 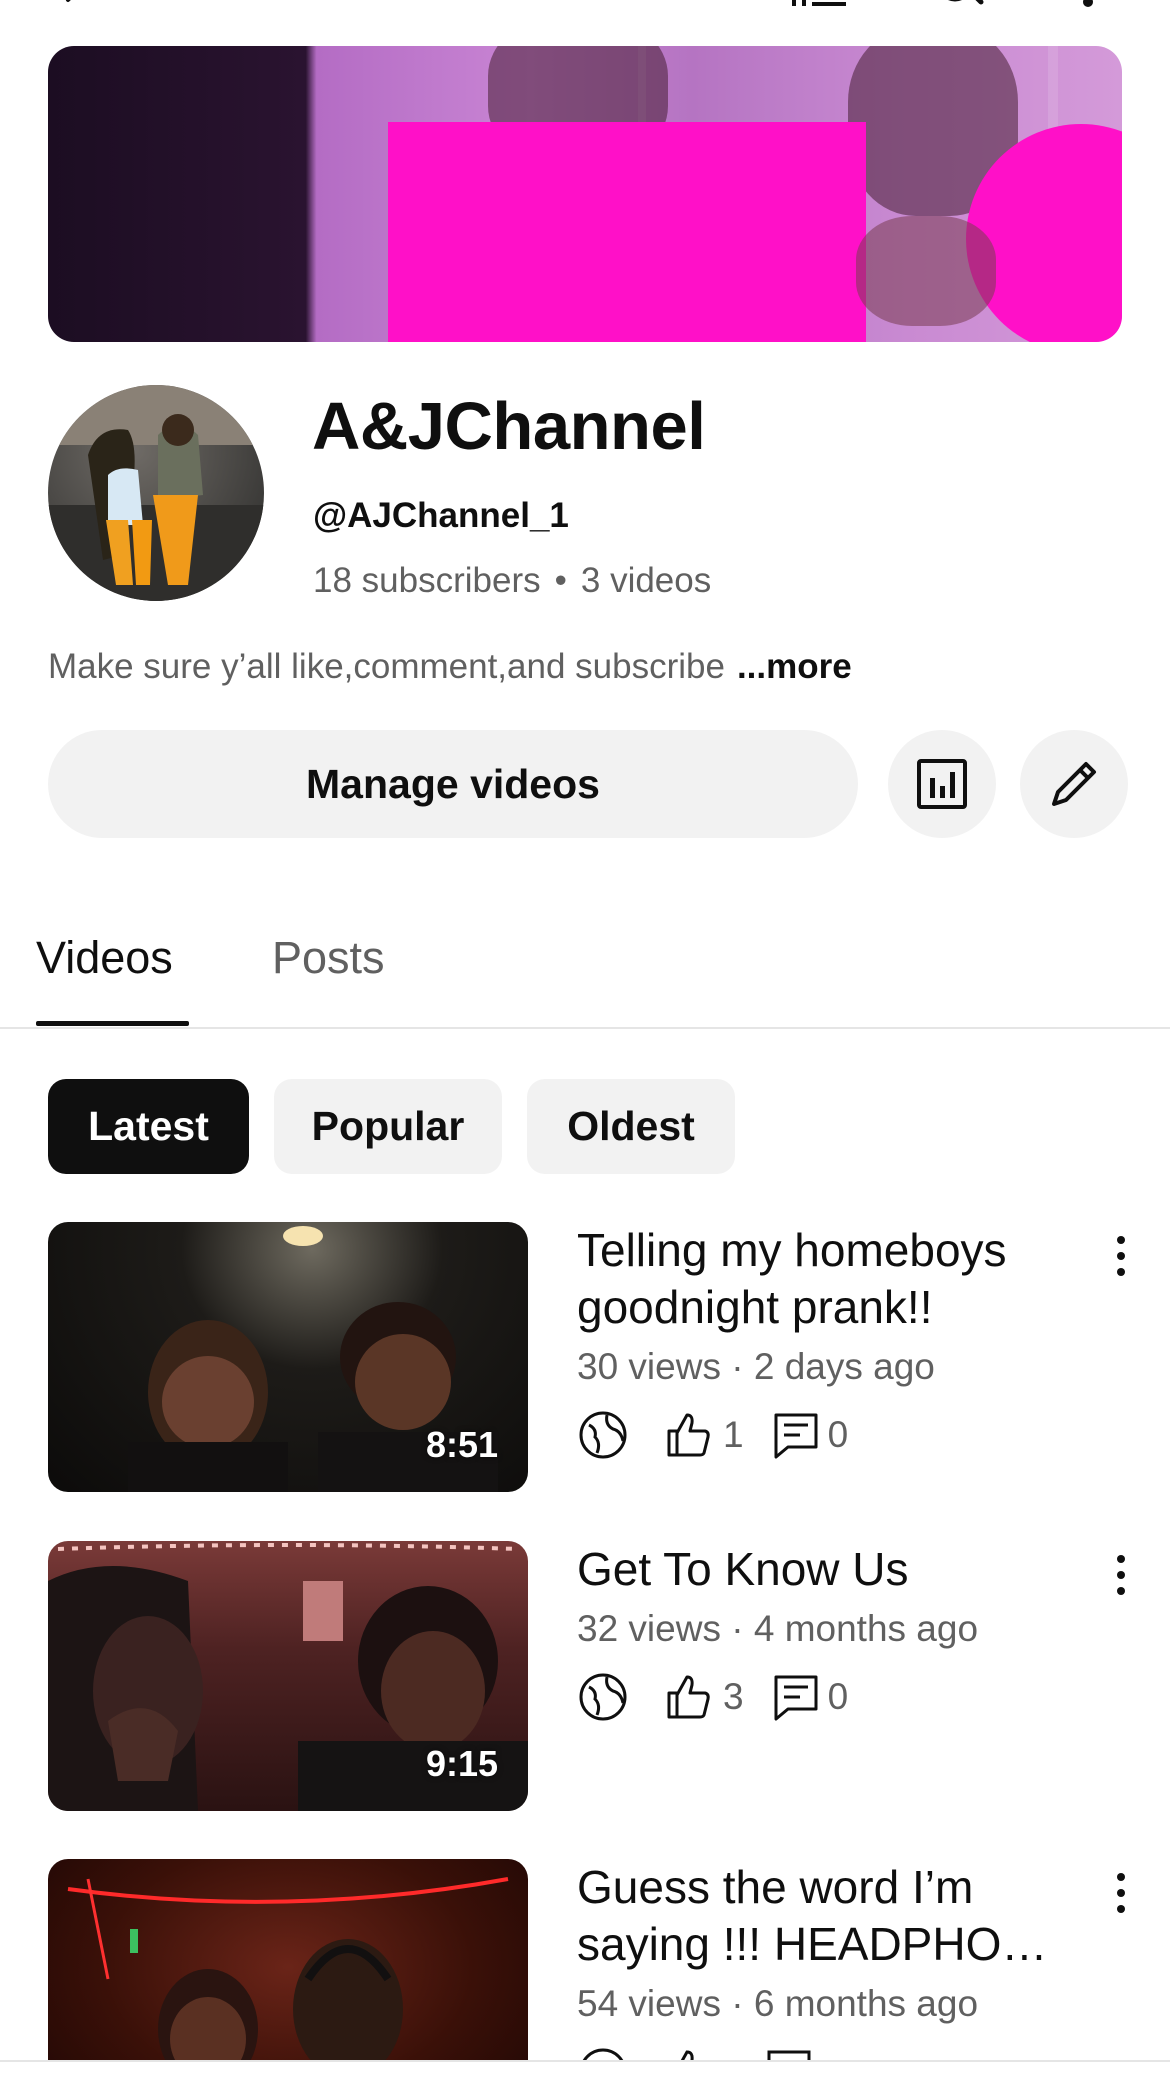 I want to click on analytics-button, so click(x=942, y=784).